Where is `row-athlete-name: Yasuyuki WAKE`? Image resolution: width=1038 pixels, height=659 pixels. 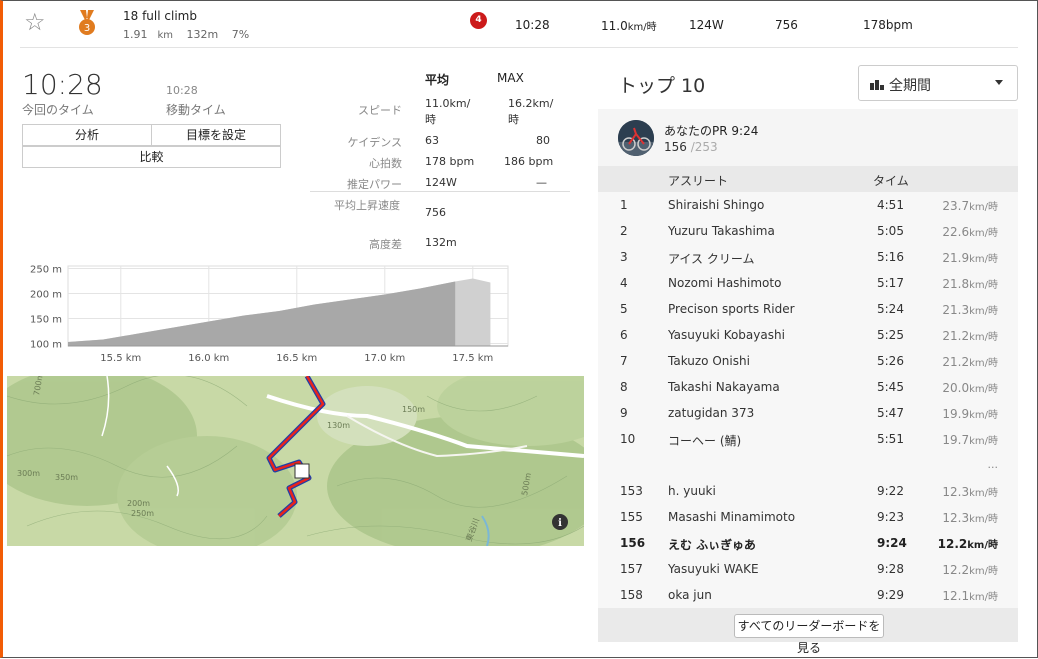
row-athlete-name: Yasuyuki WAKE is located at coordinates (713, 569).